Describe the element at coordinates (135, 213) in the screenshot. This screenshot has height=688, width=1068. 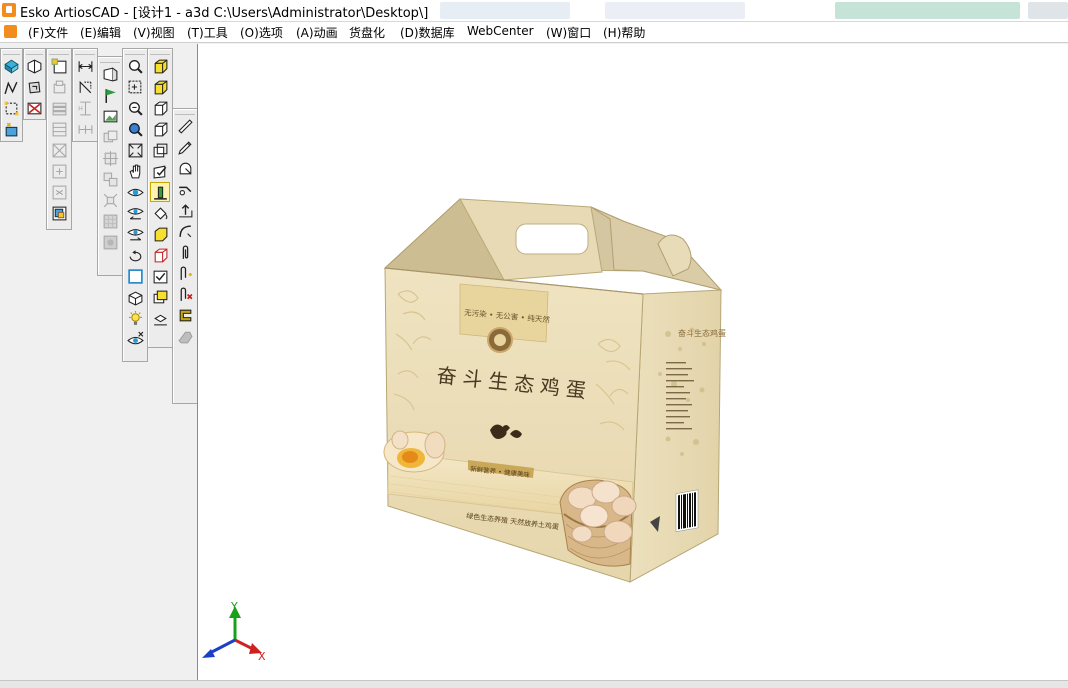
I see `eye-left-icon` at that location.